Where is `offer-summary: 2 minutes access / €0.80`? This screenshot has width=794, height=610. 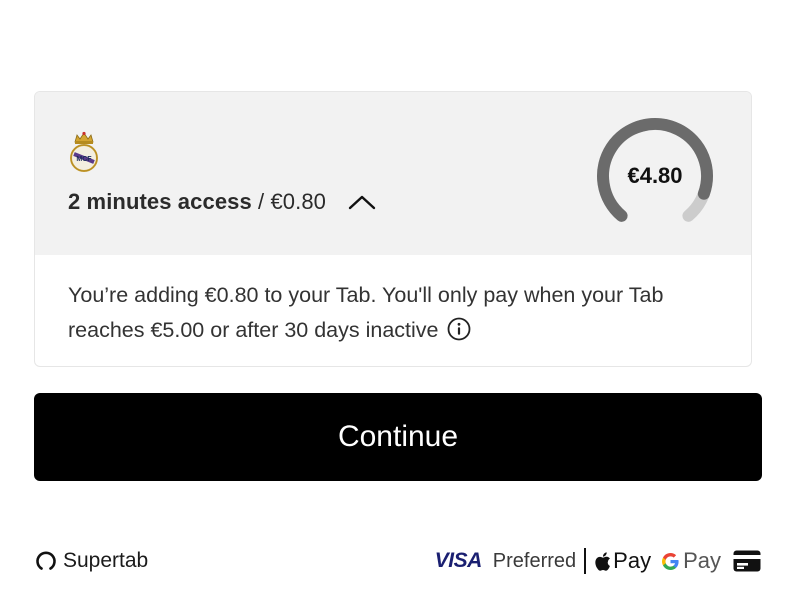
offer-summary: 2 minutes access / €0.80 is located at coordinates (223, 202).